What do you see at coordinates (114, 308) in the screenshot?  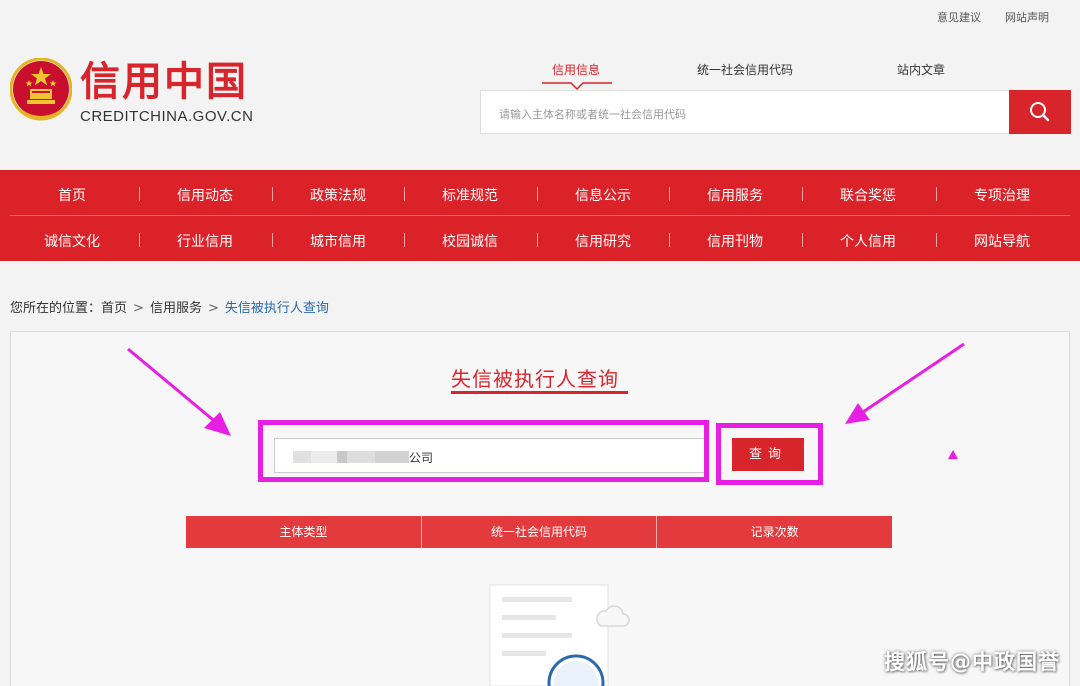 I see `breadcrumb-home: 首页` at bounding box center [114, 308].